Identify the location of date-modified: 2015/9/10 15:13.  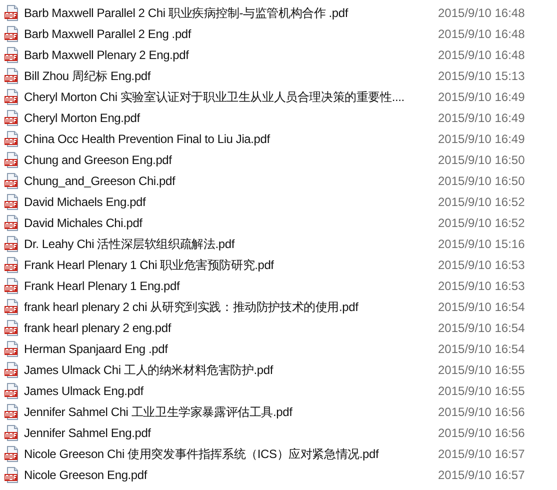
(481, 76).